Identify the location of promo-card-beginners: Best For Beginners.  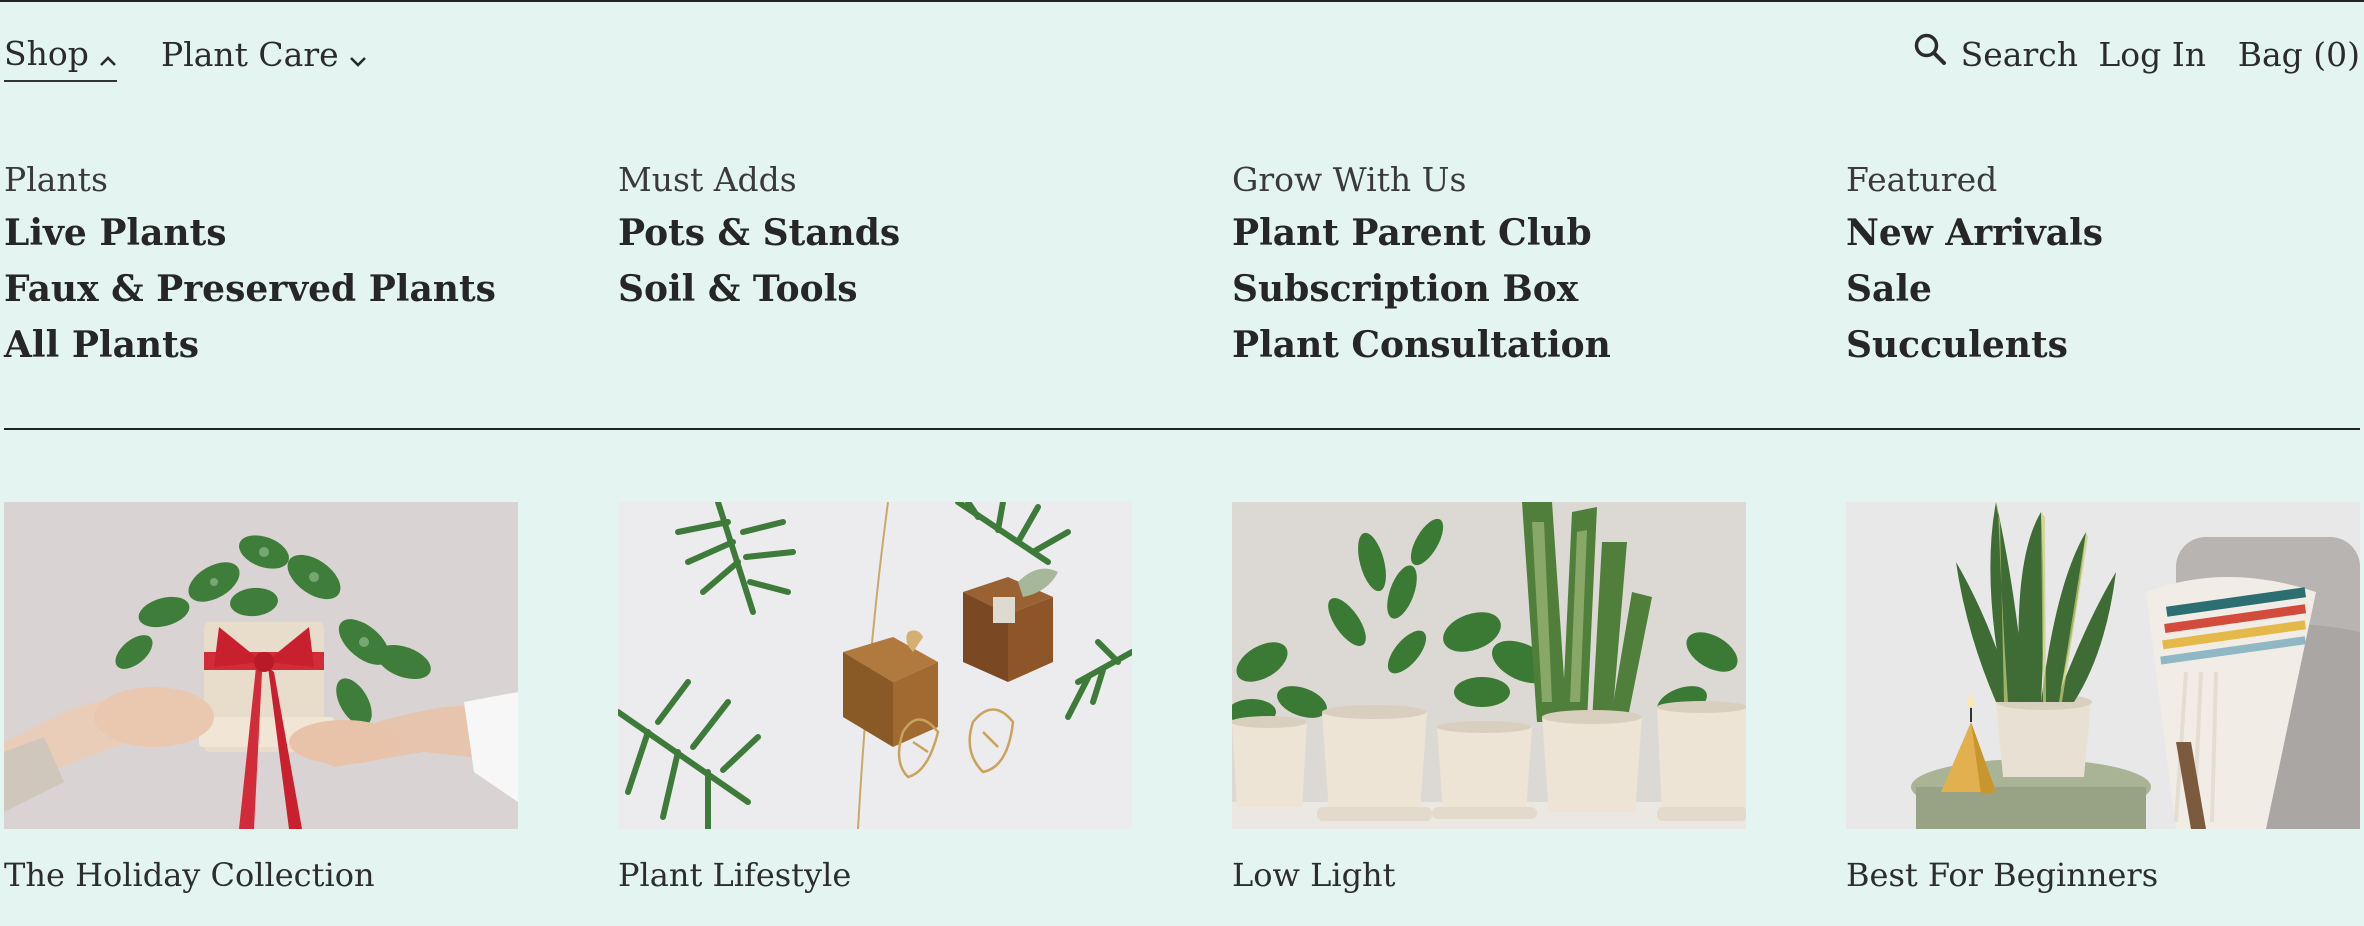
(2103, 699).